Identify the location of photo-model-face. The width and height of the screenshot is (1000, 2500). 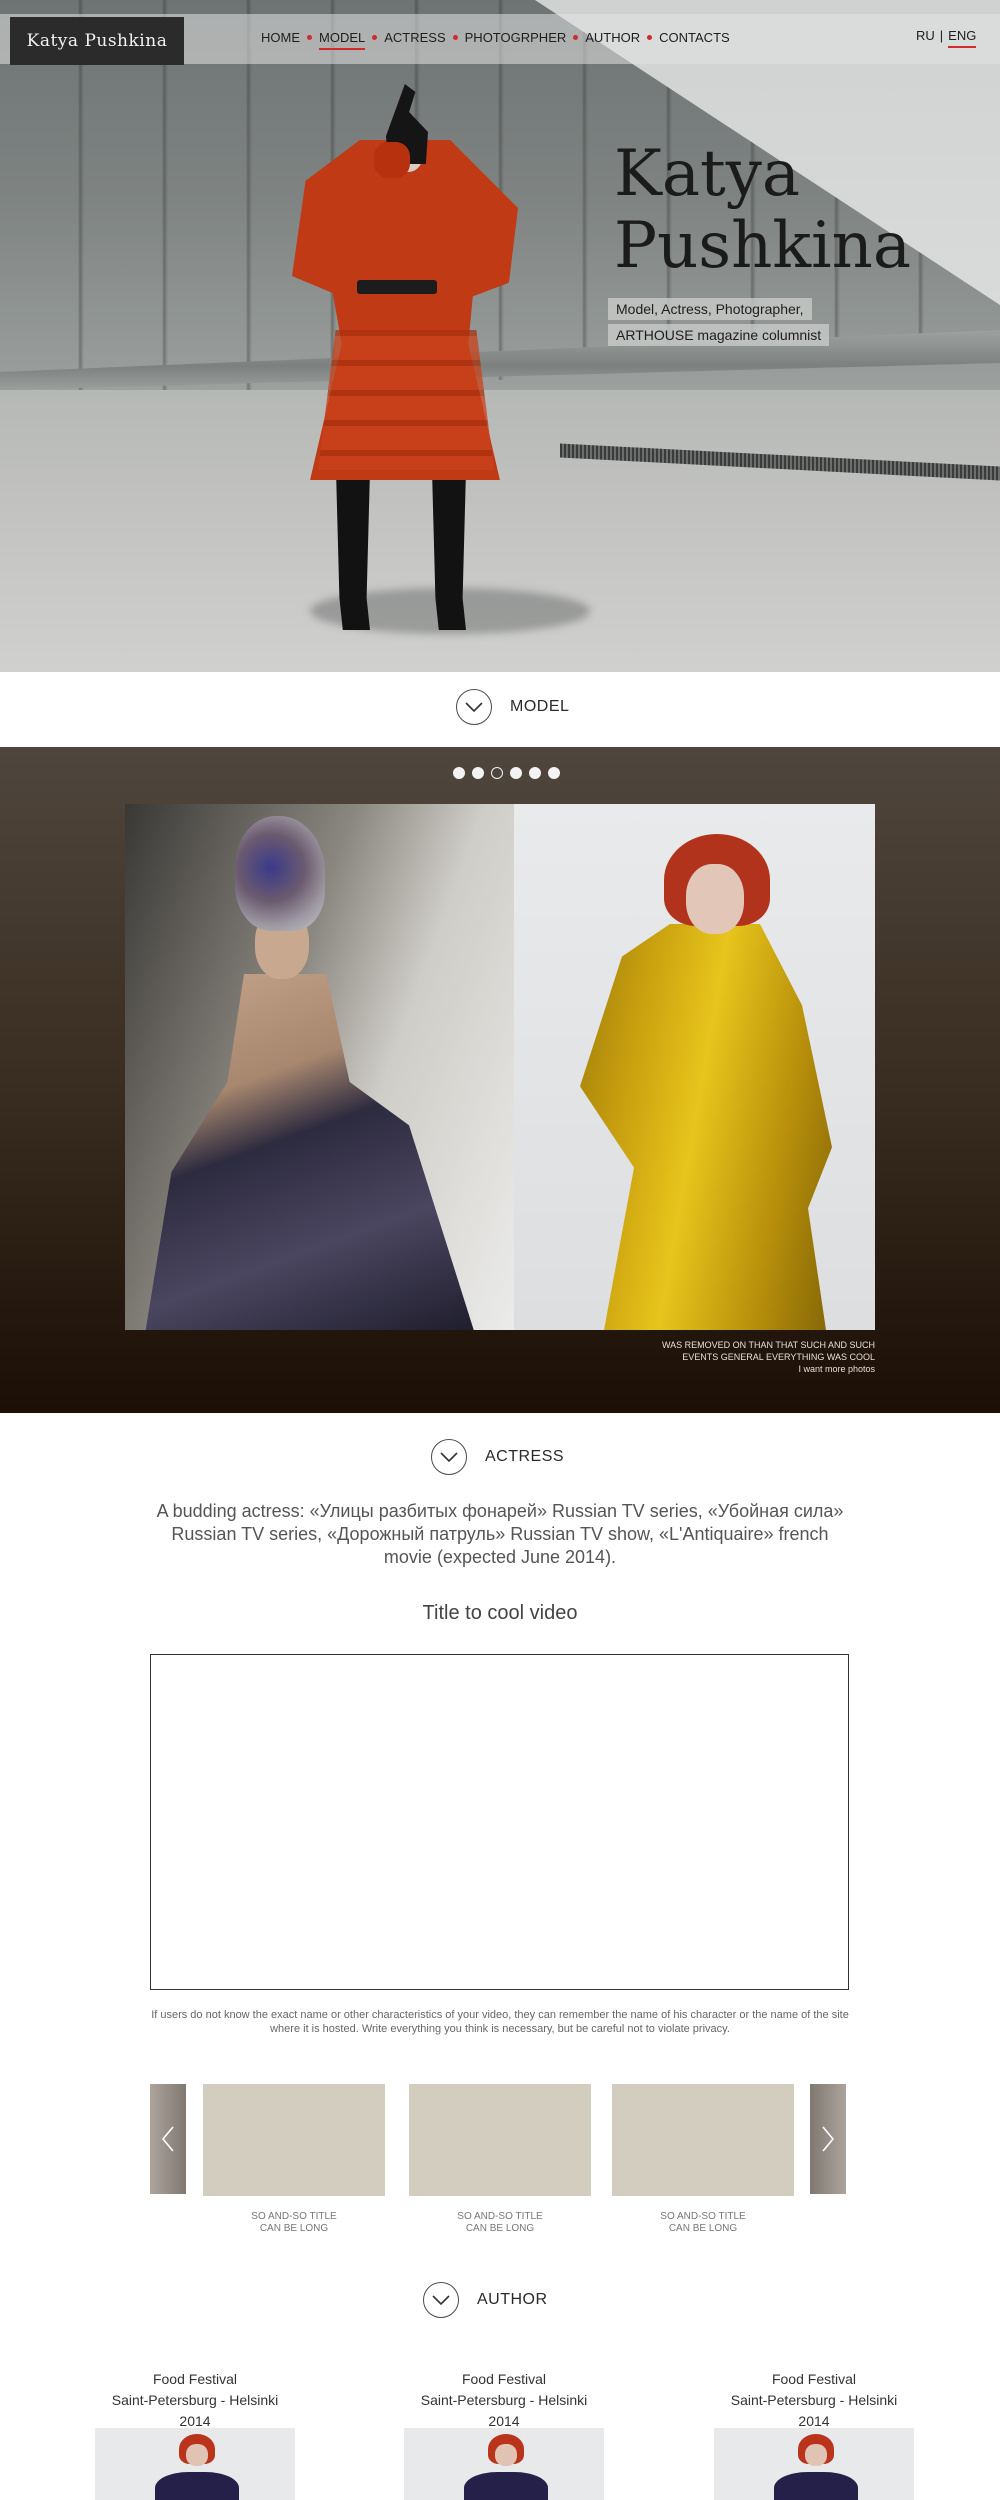
(715, 899).